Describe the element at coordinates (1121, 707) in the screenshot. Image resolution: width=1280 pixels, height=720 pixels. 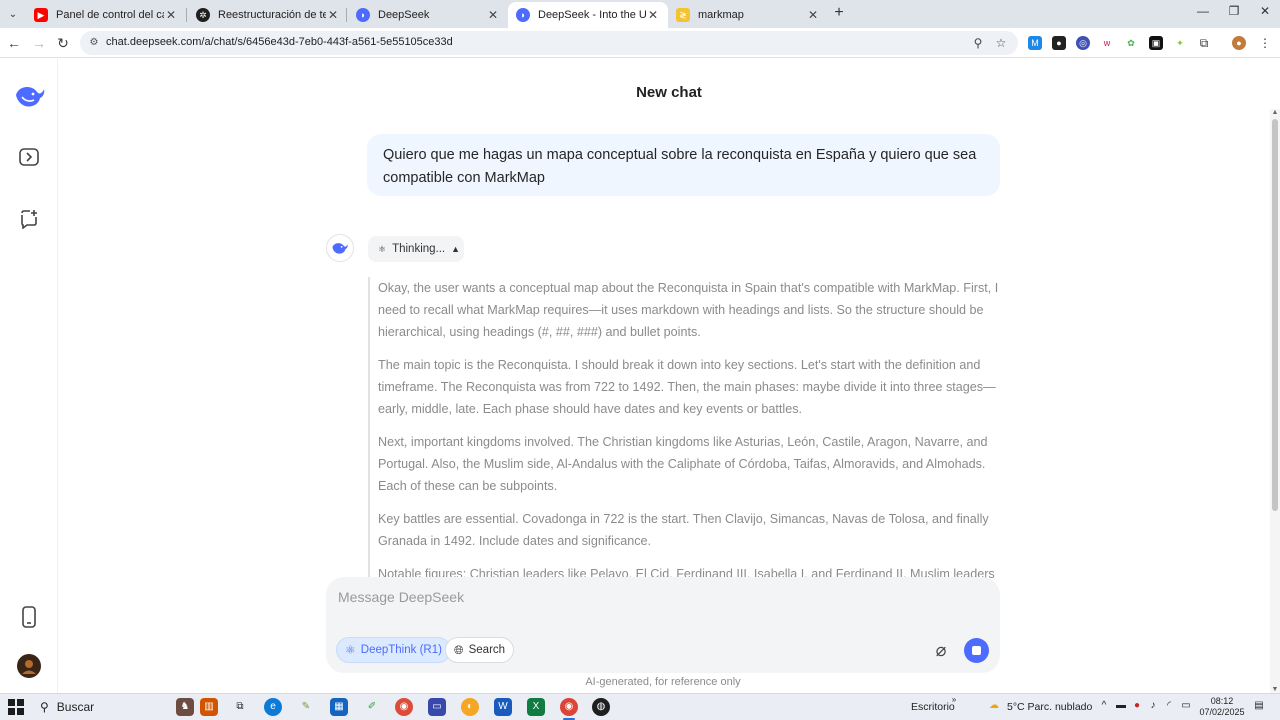
I see `tray-app-icon: ▬` at that location.